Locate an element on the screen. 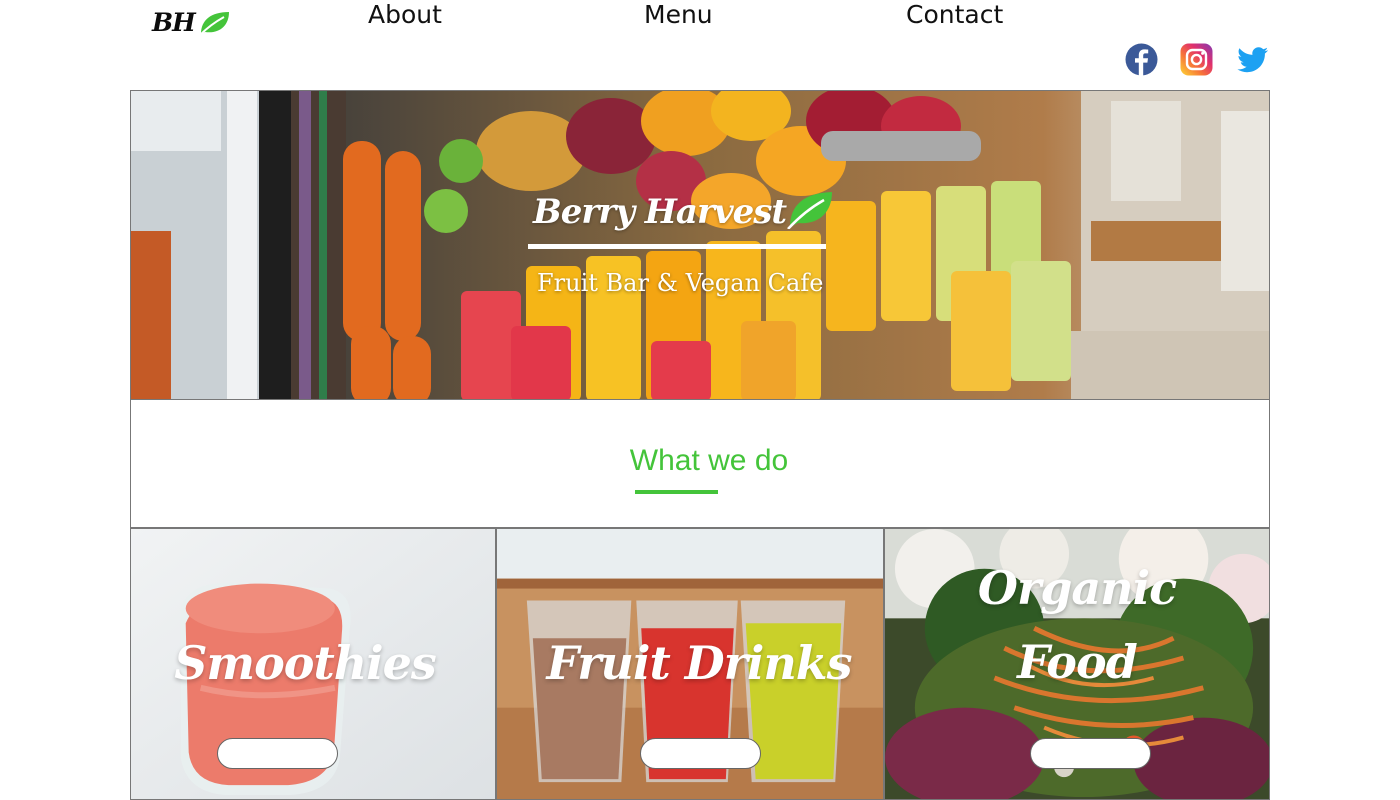 The width and height of the screenshot is (1400, 800). smoothies-button is located at coordinates (277, 753).